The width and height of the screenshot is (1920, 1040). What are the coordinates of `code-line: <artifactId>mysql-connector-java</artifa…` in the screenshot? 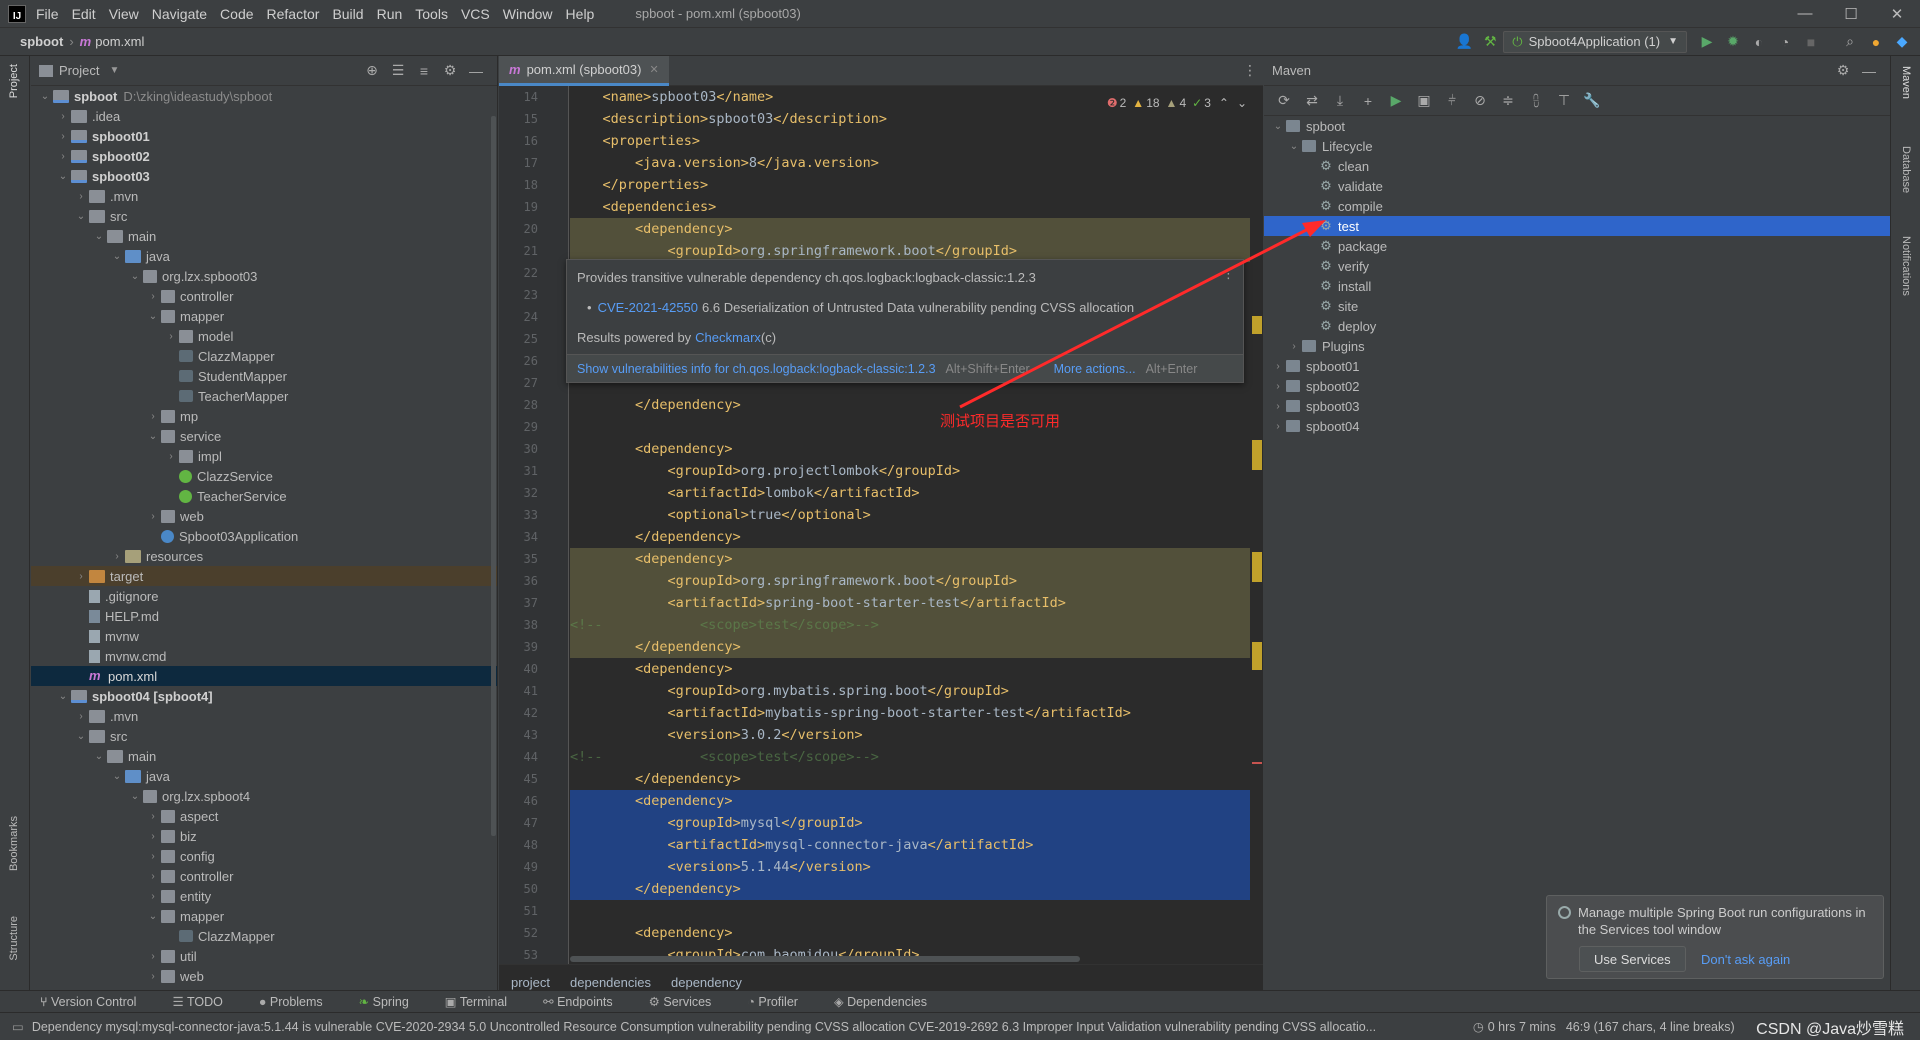 It's located at (910, 845).